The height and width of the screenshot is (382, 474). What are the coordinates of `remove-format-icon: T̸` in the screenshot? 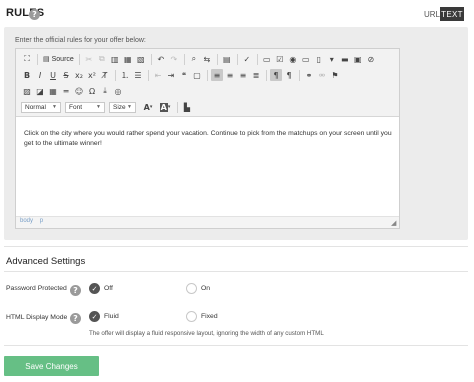 It's located at (105, 75).